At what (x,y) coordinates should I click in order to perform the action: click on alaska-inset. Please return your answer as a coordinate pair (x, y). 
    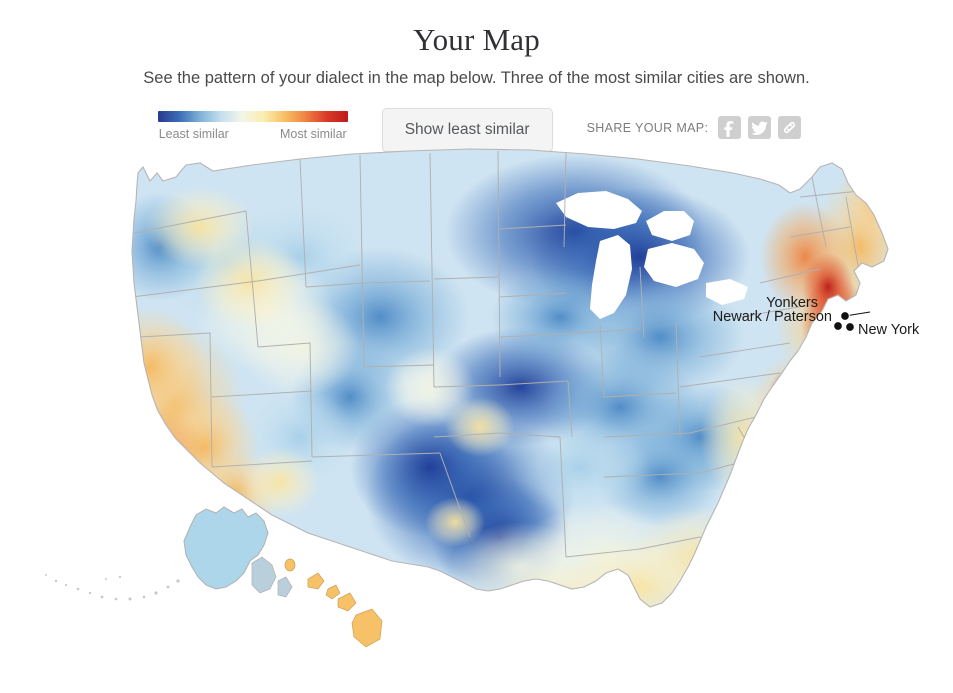
    Looking at the image, I should click on (169, 553).